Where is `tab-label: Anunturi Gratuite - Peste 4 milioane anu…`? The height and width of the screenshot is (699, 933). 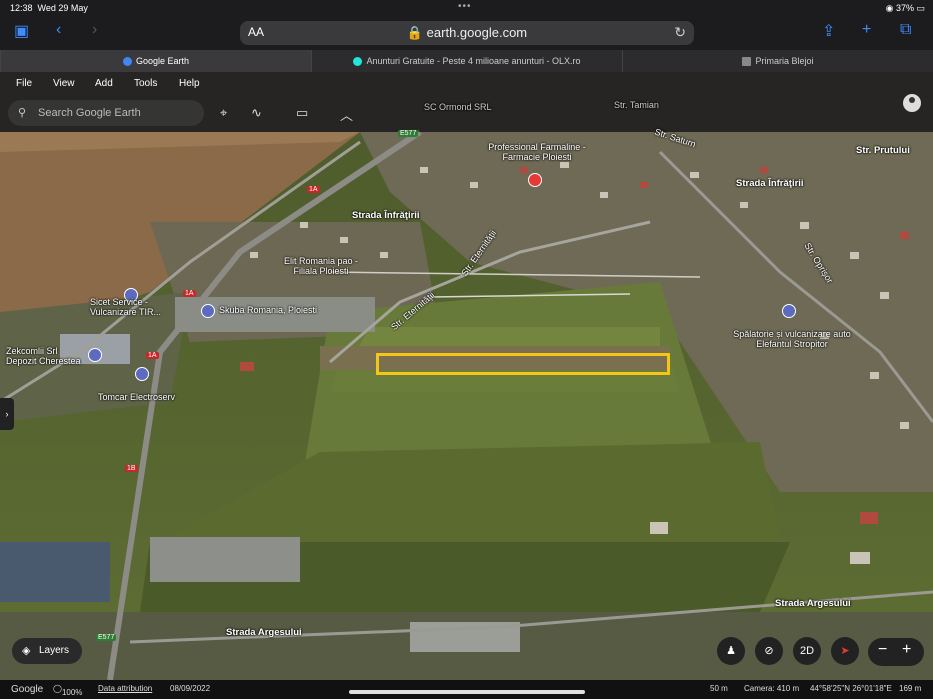
tab-label: Anunturi Gratuite - Peste 4 milioane anu… is located at coordinates (473, 61).